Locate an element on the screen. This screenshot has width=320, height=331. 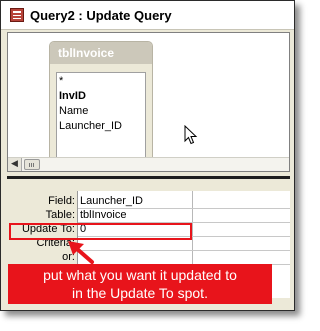
window-title: Query2 : Update Query is located at coordinates (101, 15).